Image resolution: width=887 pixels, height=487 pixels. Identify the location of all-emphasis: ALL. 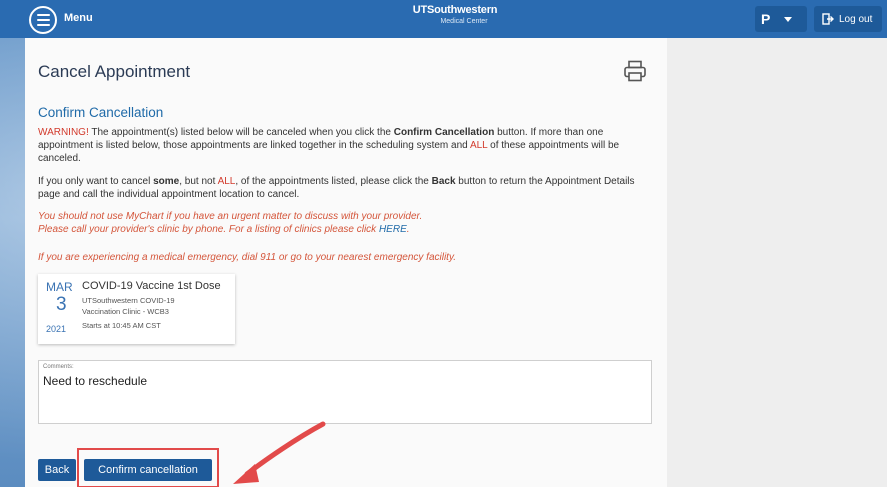
(478, 145).